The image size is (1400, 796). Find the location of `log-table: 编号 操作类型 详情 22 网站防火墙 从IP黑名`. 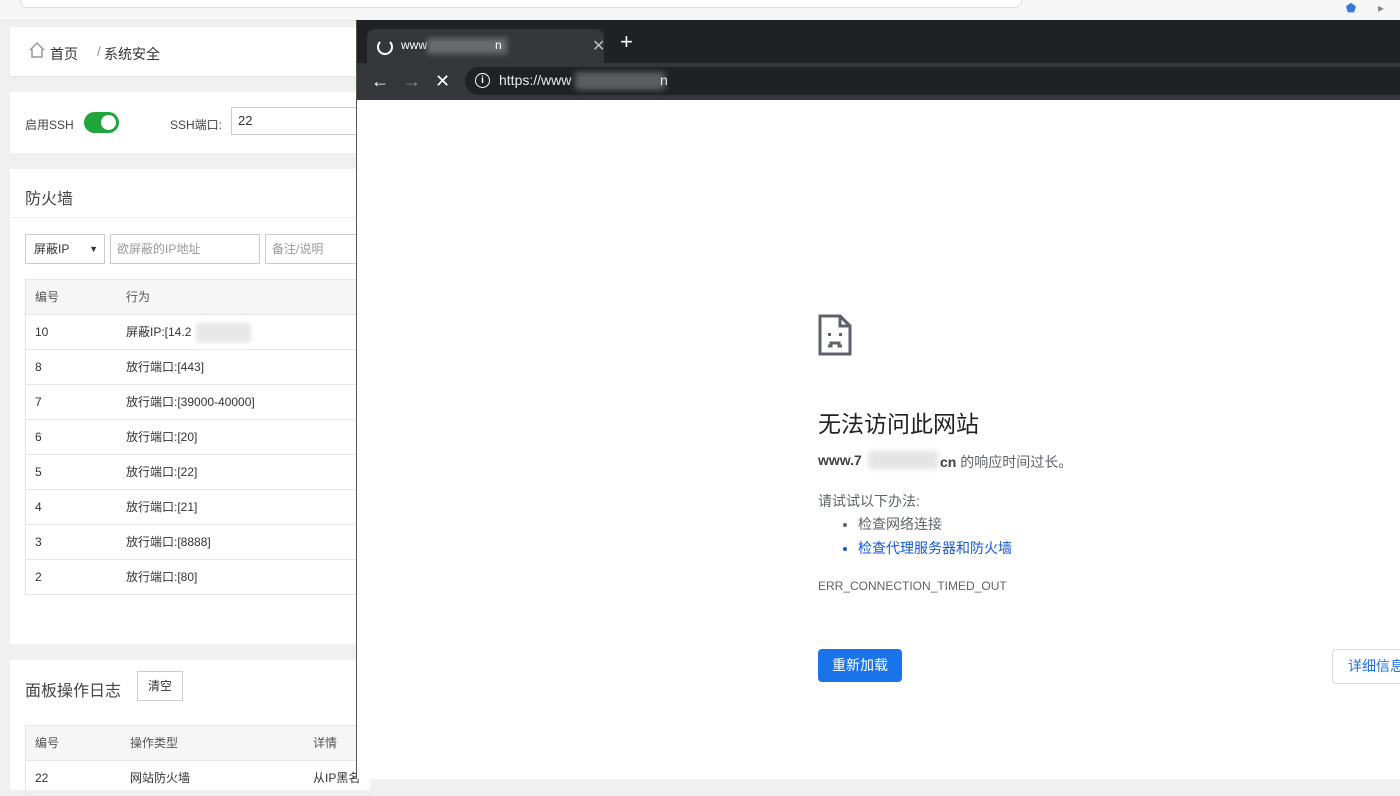

log-table: 编号 操作类型 详情 22 网站防火墙 从IP黑名 is located at coordinates (198, 760).